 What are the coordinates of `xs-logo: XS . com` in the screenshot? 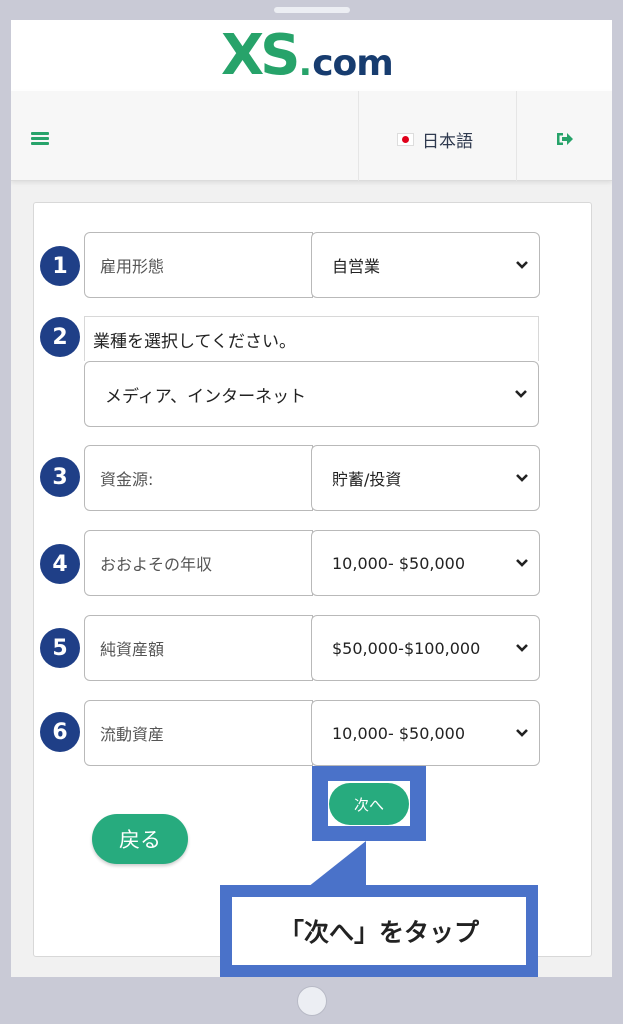 It's located at (307, 55).